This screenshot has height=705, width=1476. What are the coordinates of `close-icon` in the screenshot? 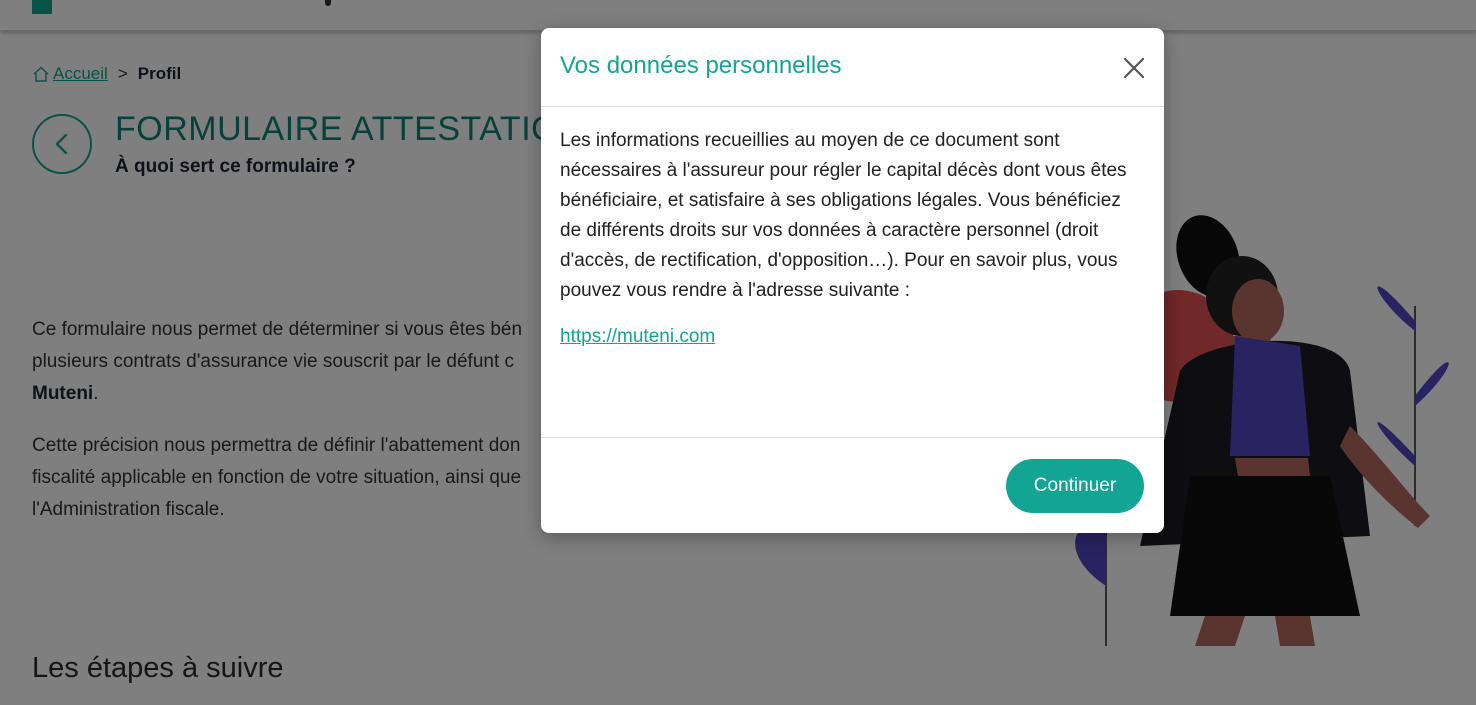 It's located at (1134, 68).